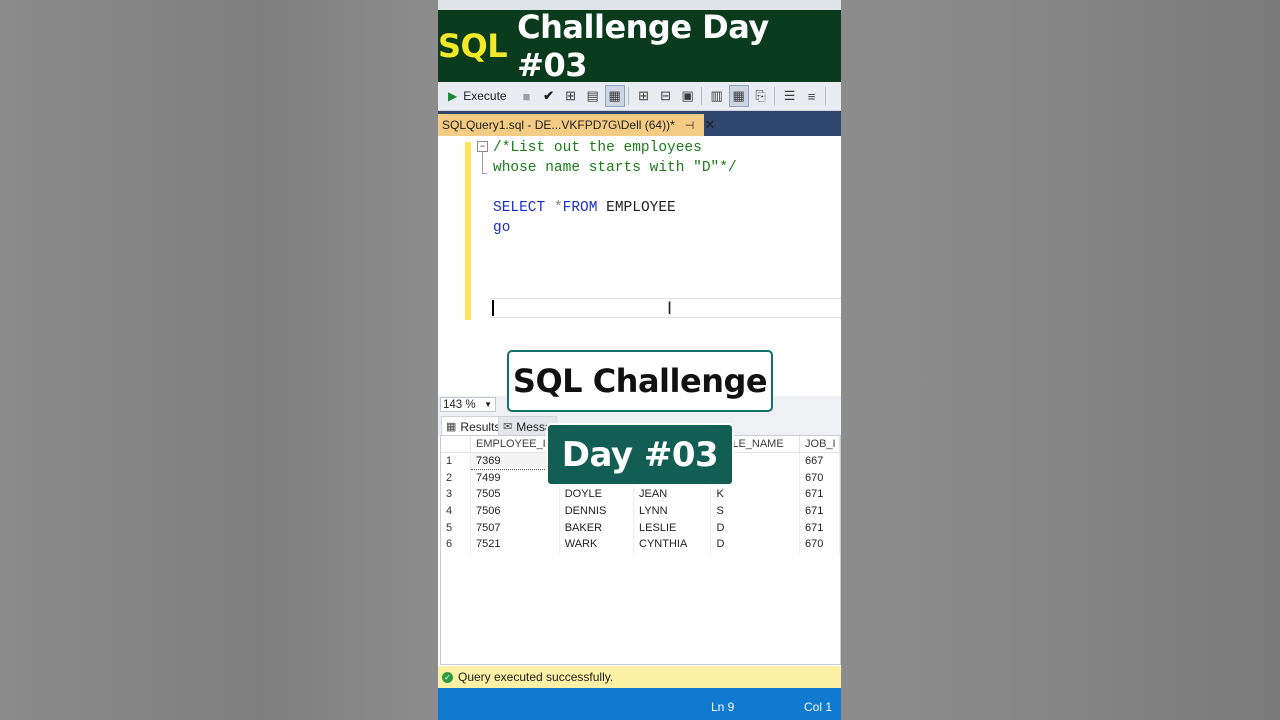  Describe the element at coordinates (709, 125) in the screenshot. I see `close-icon: ✕` at that location.